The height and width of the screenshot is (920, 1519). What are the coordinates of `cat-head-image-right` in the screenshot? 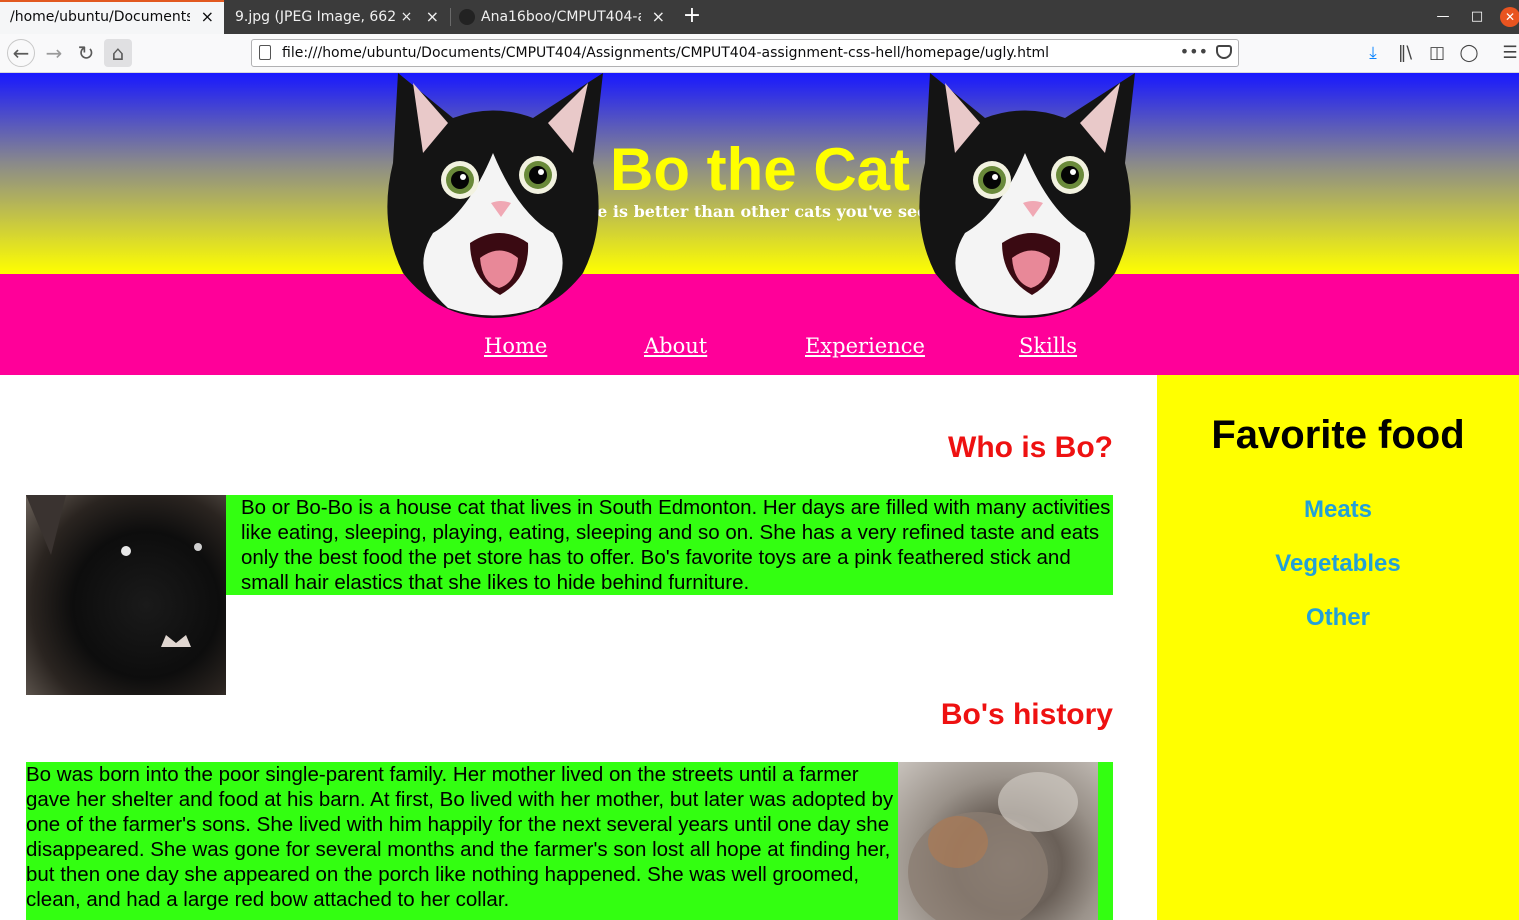 It's located at (1027, 195).